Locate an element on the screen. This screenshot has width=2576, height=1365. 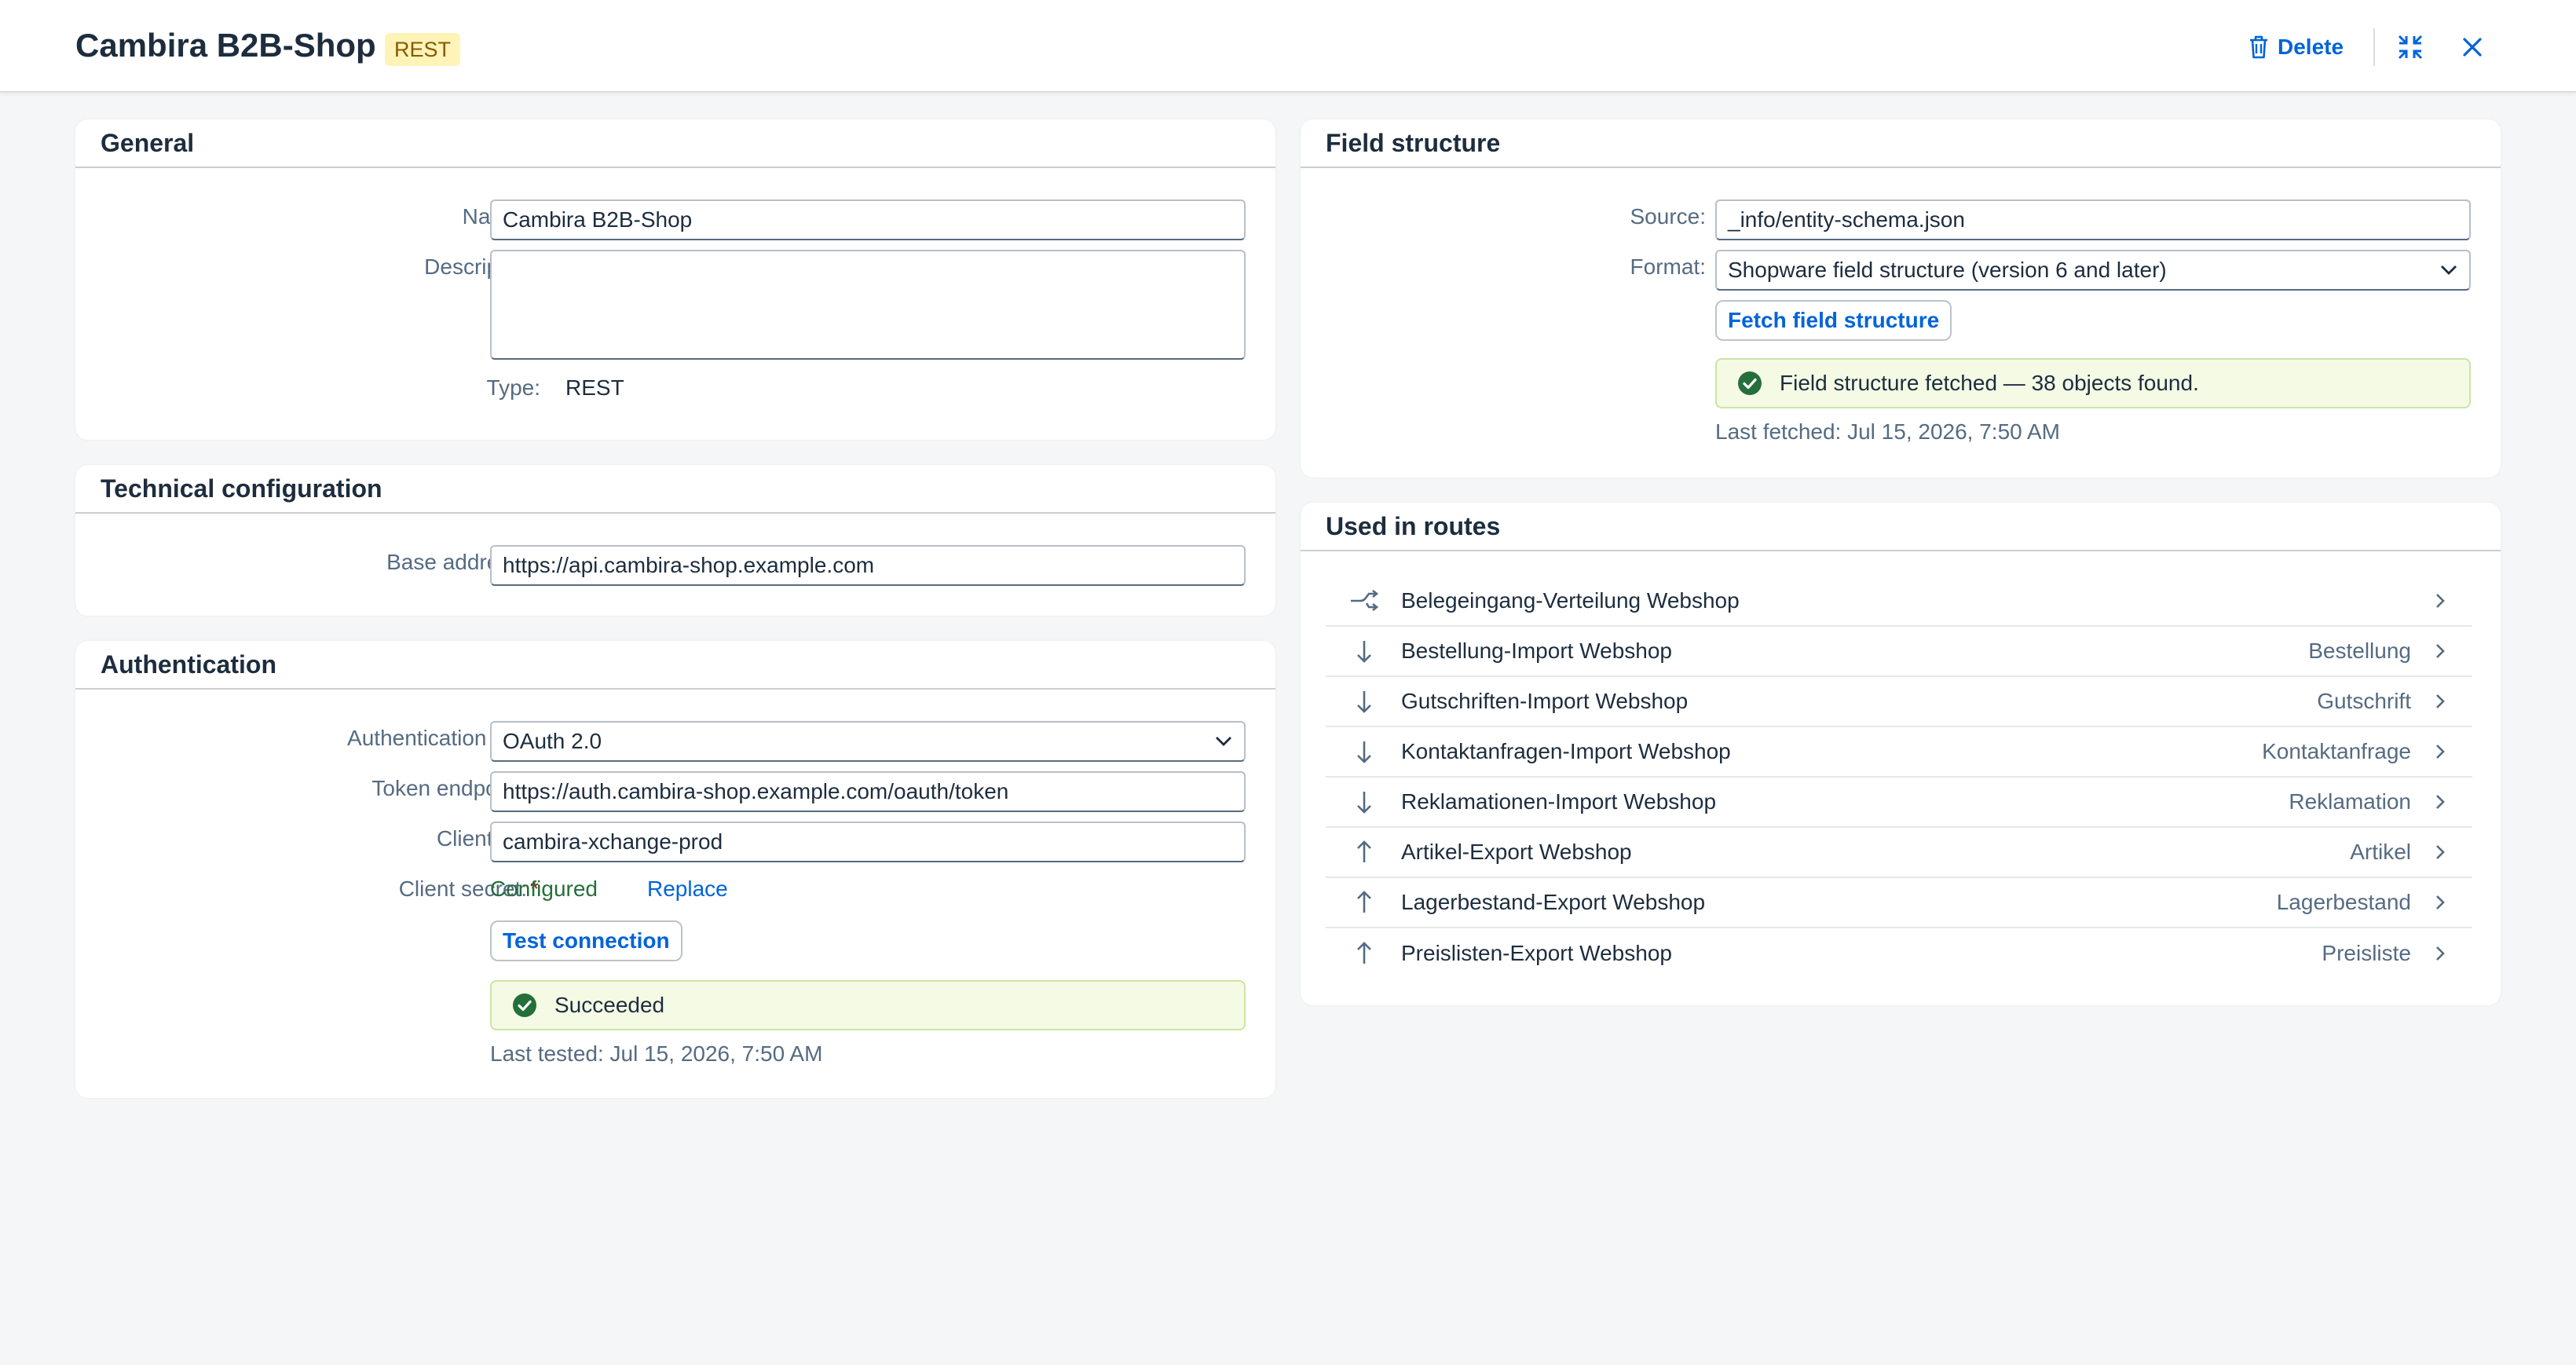
source-input: _info/entity-schema.json is located at coordinates (2093, 219).